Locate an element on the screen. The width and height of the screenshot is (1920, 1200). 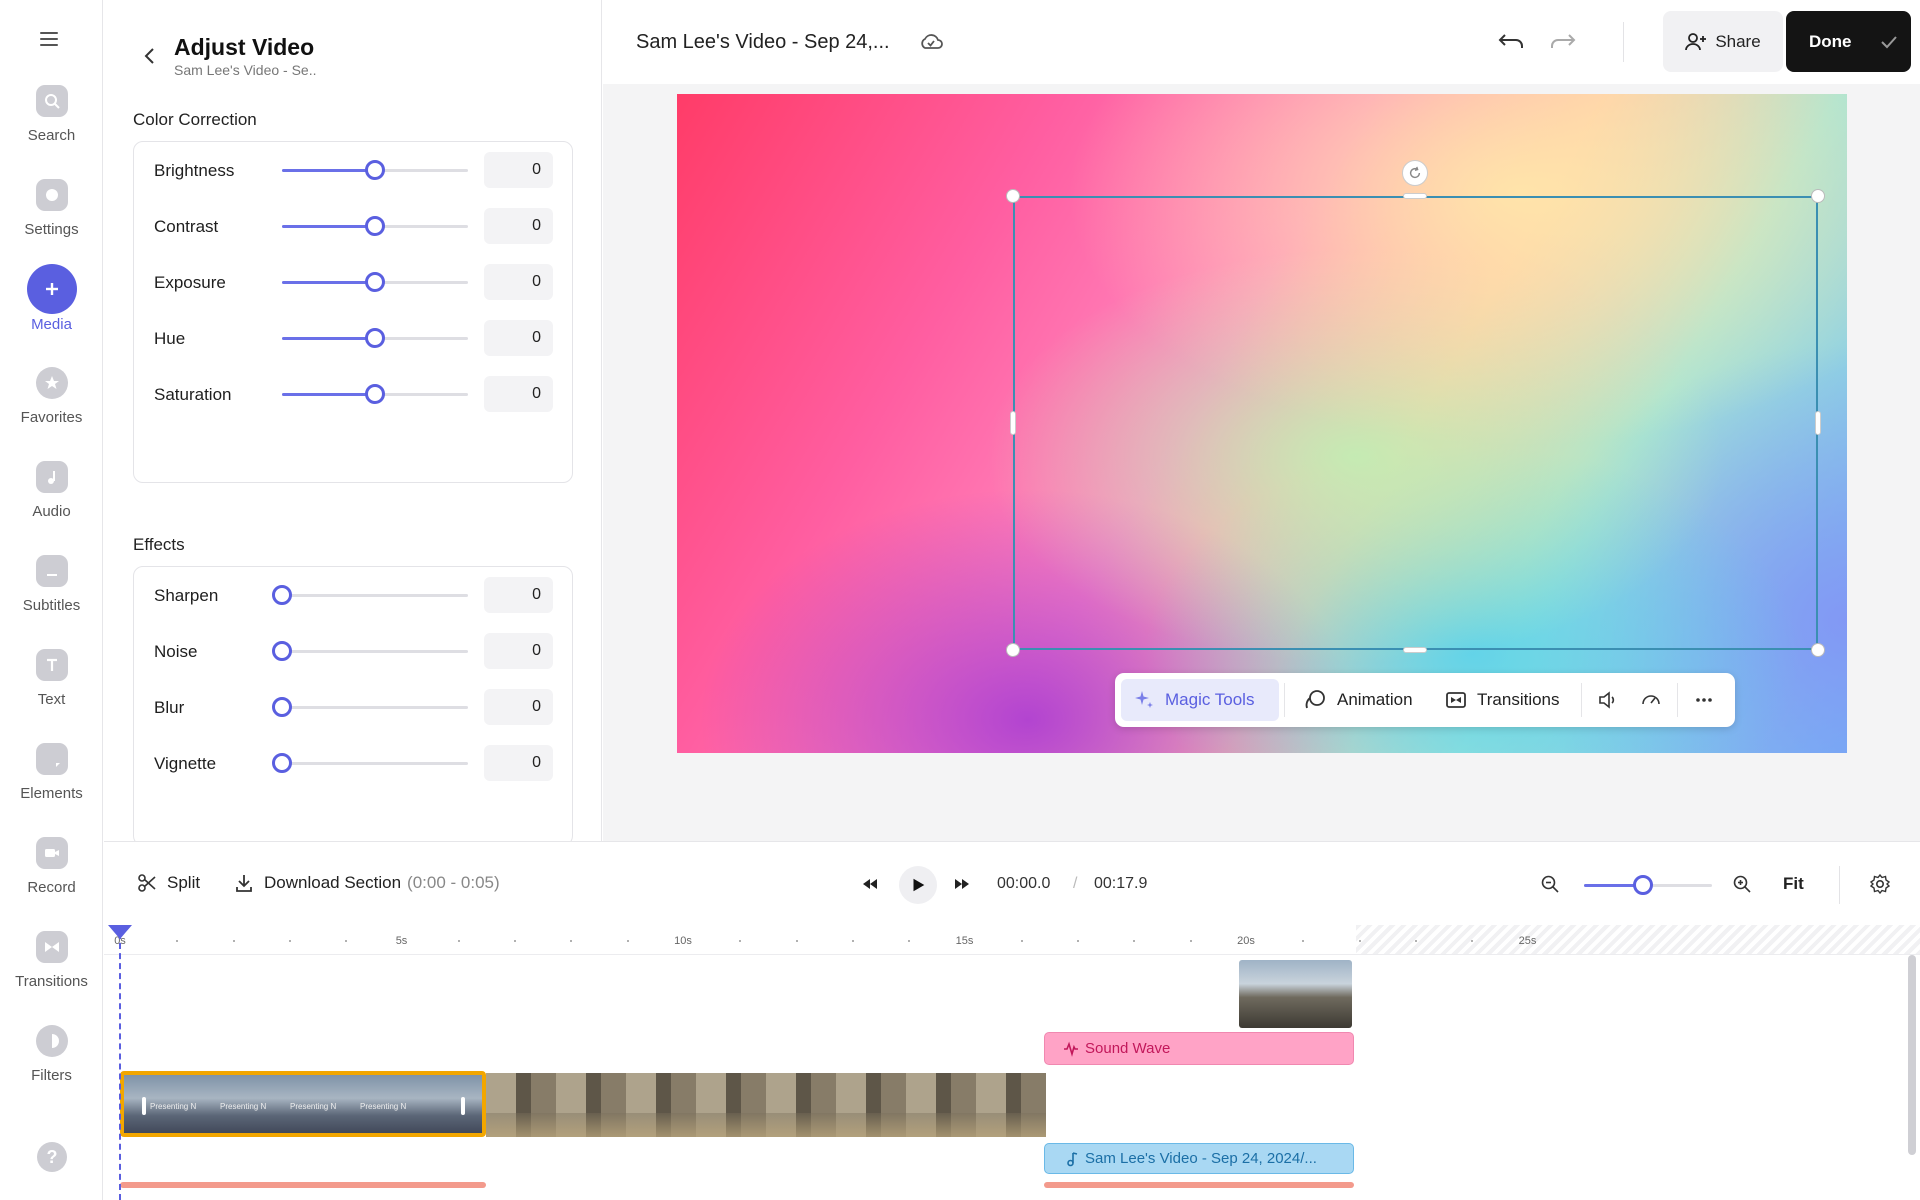
clip-trim-handle-left is located at coordinates (144, 1106).